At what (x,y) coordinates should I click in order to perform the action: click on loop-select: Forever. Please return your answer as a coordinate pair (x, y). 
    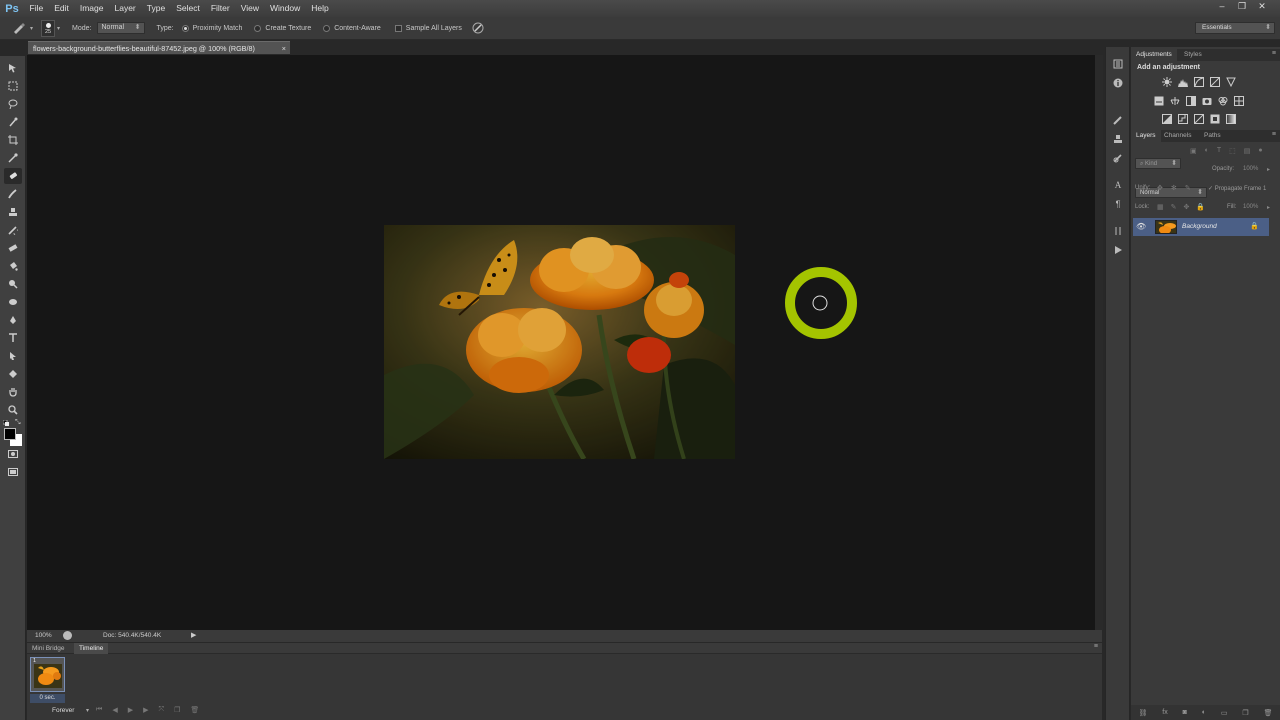
    Looking at the image, I should click on (63, 710).